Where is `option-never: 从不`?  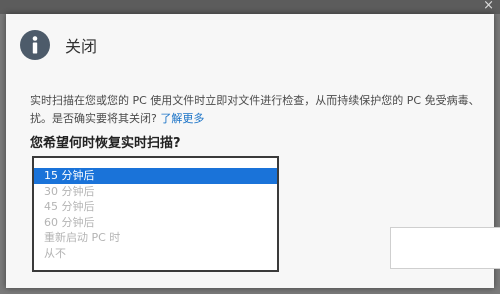 option-never: 从不 is located at coordinates (155, 254).